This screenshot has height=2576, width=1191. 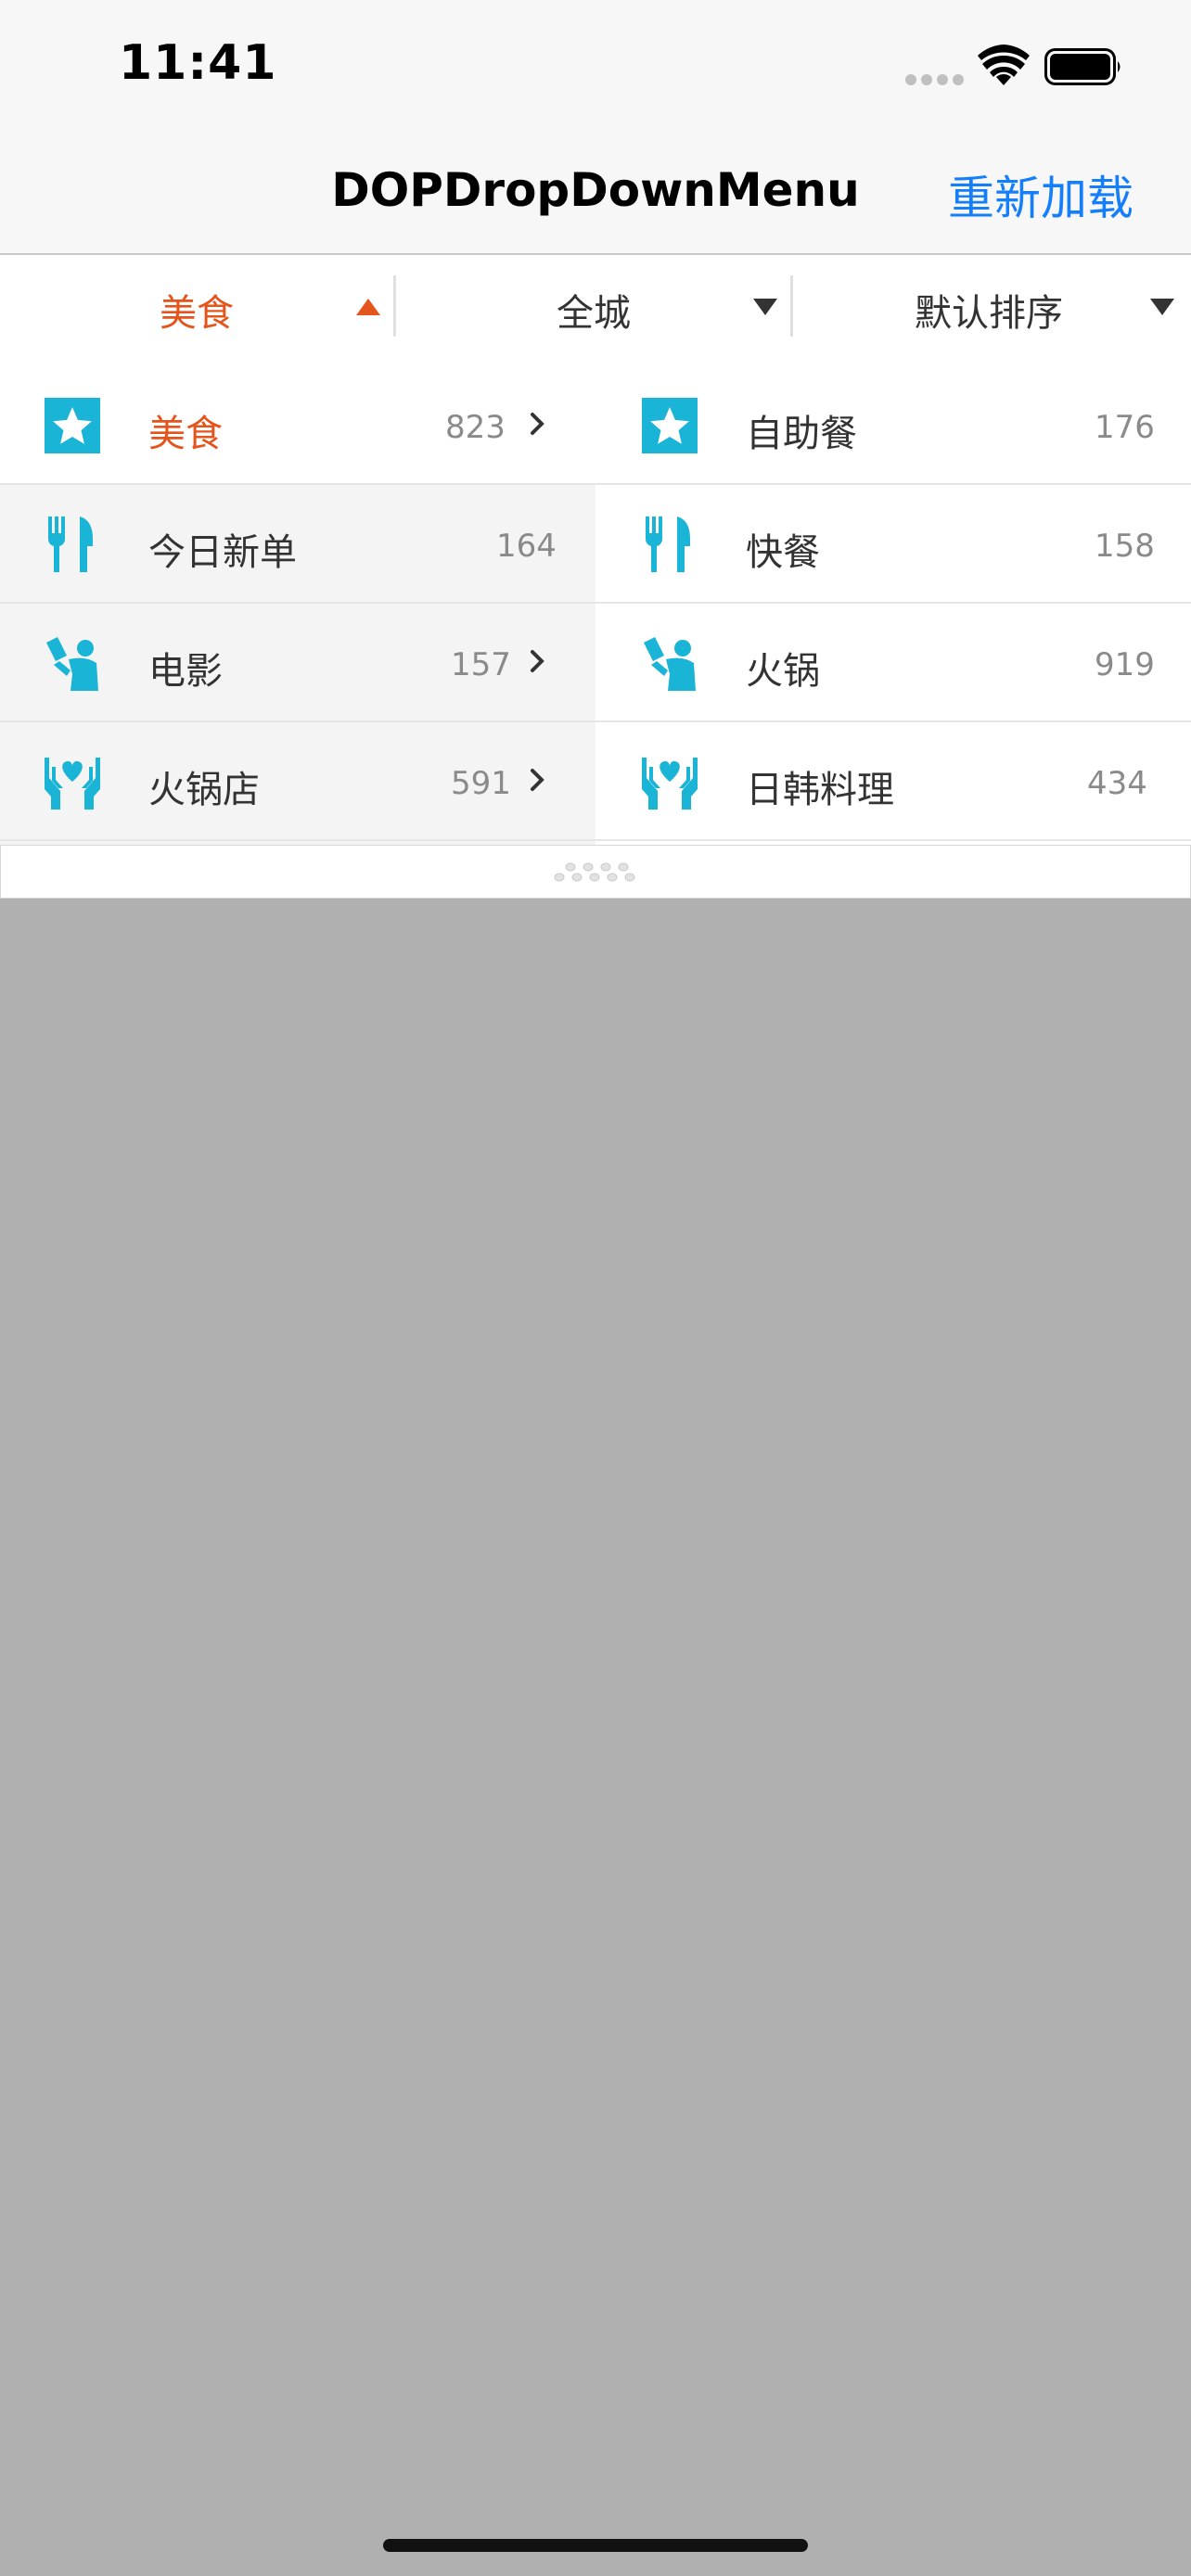 What do you see at coordinates (595, 194) in the screenshot?
I see `navigation-bar: DOPDropDownMenu 重新加载` at bounding box center [595, 194].